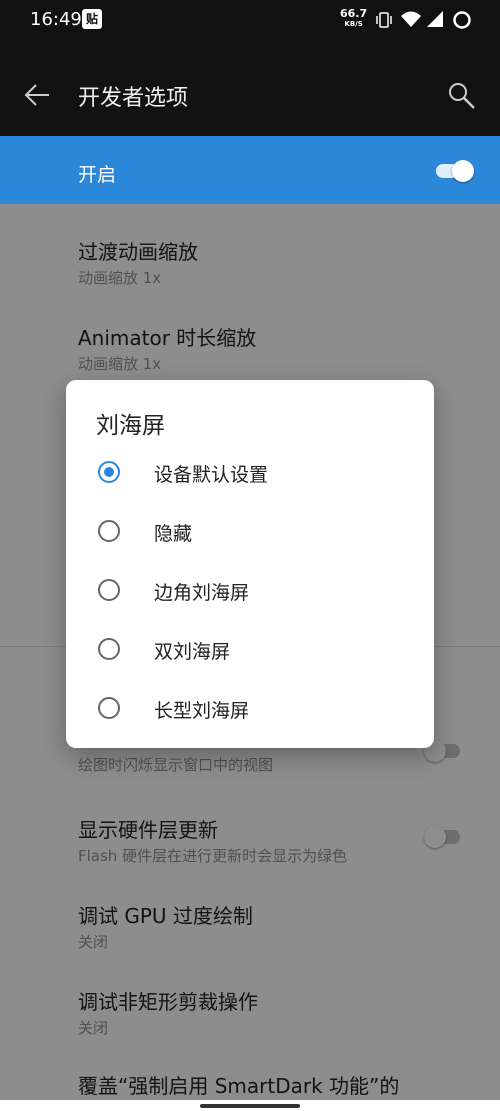 The width and height of the screenshot is (500, 1111). What do you see at coordinates (250, 533) in the screenshot?
I see `option-hide: 隐藏` at bounding box center [250, 533].